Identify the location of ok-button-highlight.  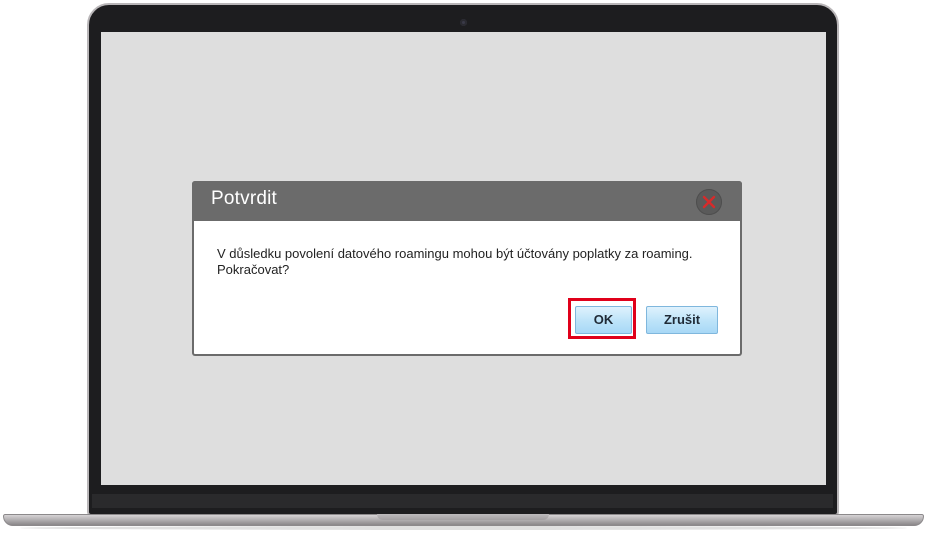
(602, 318).